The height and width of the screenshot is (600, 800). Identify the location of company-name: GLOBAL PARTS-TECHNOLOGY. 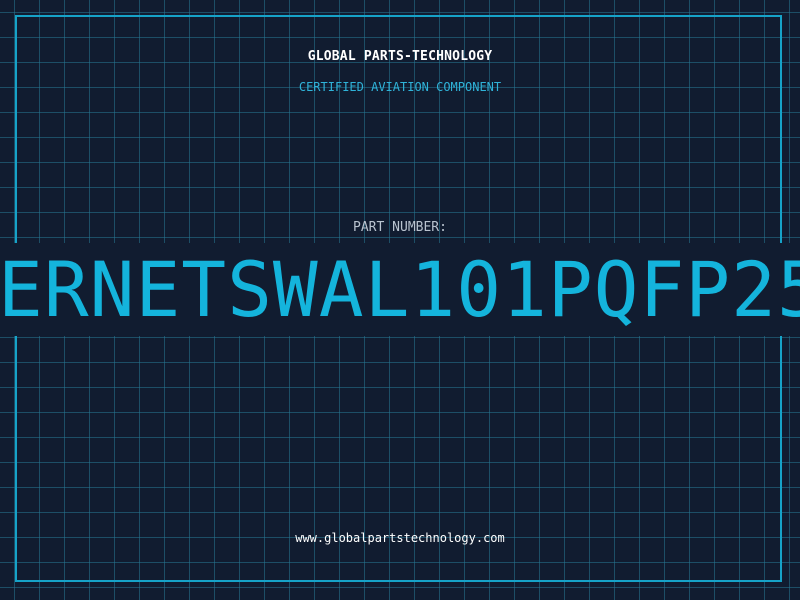
(400, 56).